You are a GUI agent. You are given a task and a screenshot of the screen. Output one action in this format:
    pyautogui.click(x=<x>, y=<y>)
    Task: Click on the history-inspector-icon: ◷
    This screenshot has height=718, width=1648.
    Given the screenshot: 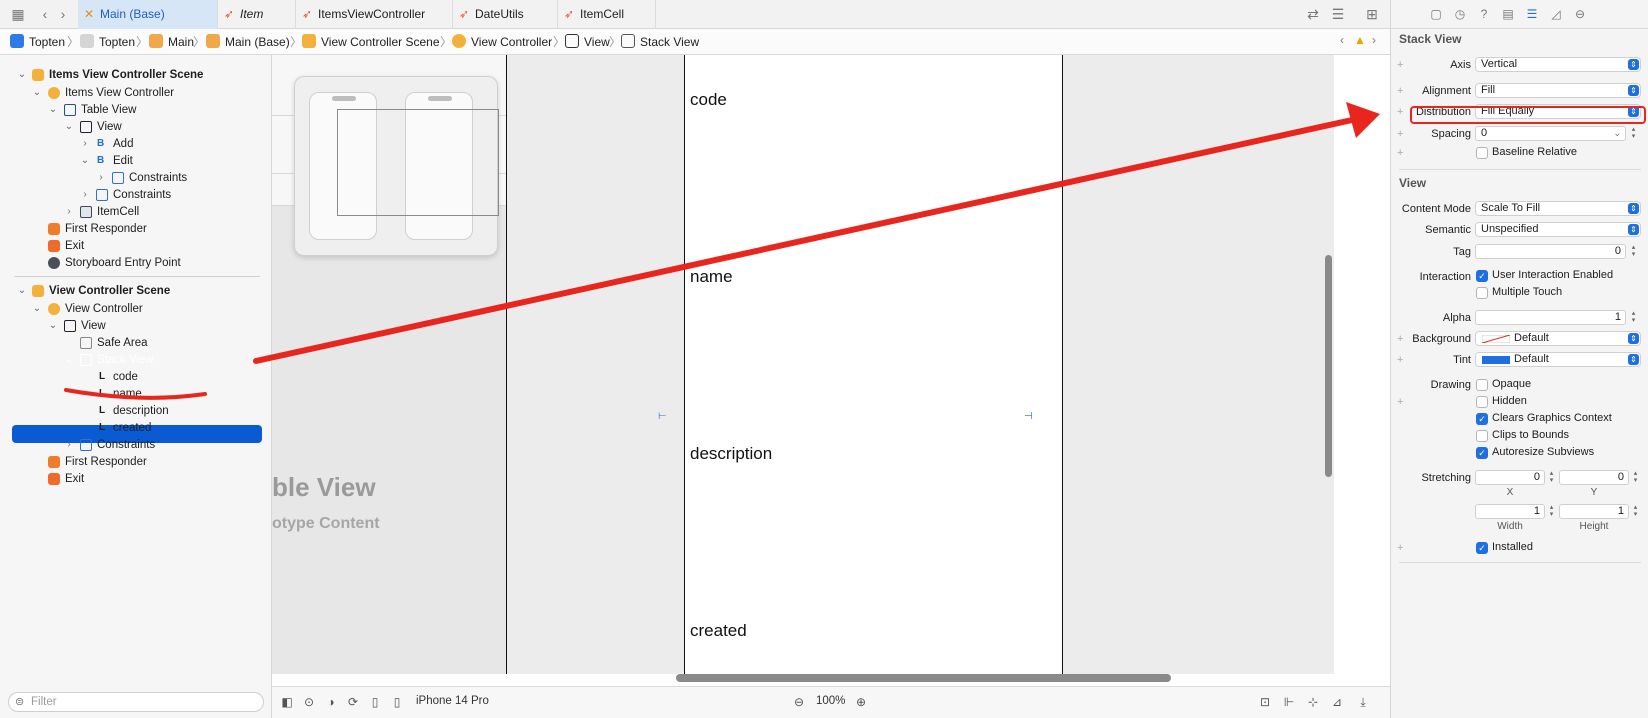 What is the action you would take?
    pyautogui.click(x=1460, y=14)
    